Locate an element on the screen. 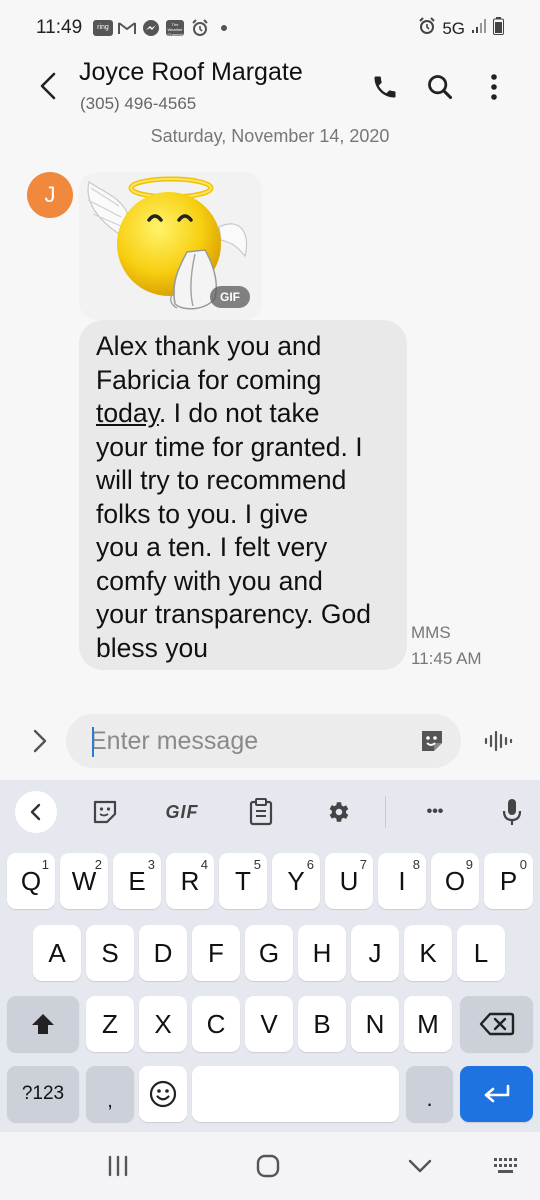  message-line: you a ten. I felt very is located at coordinates (212, 547).